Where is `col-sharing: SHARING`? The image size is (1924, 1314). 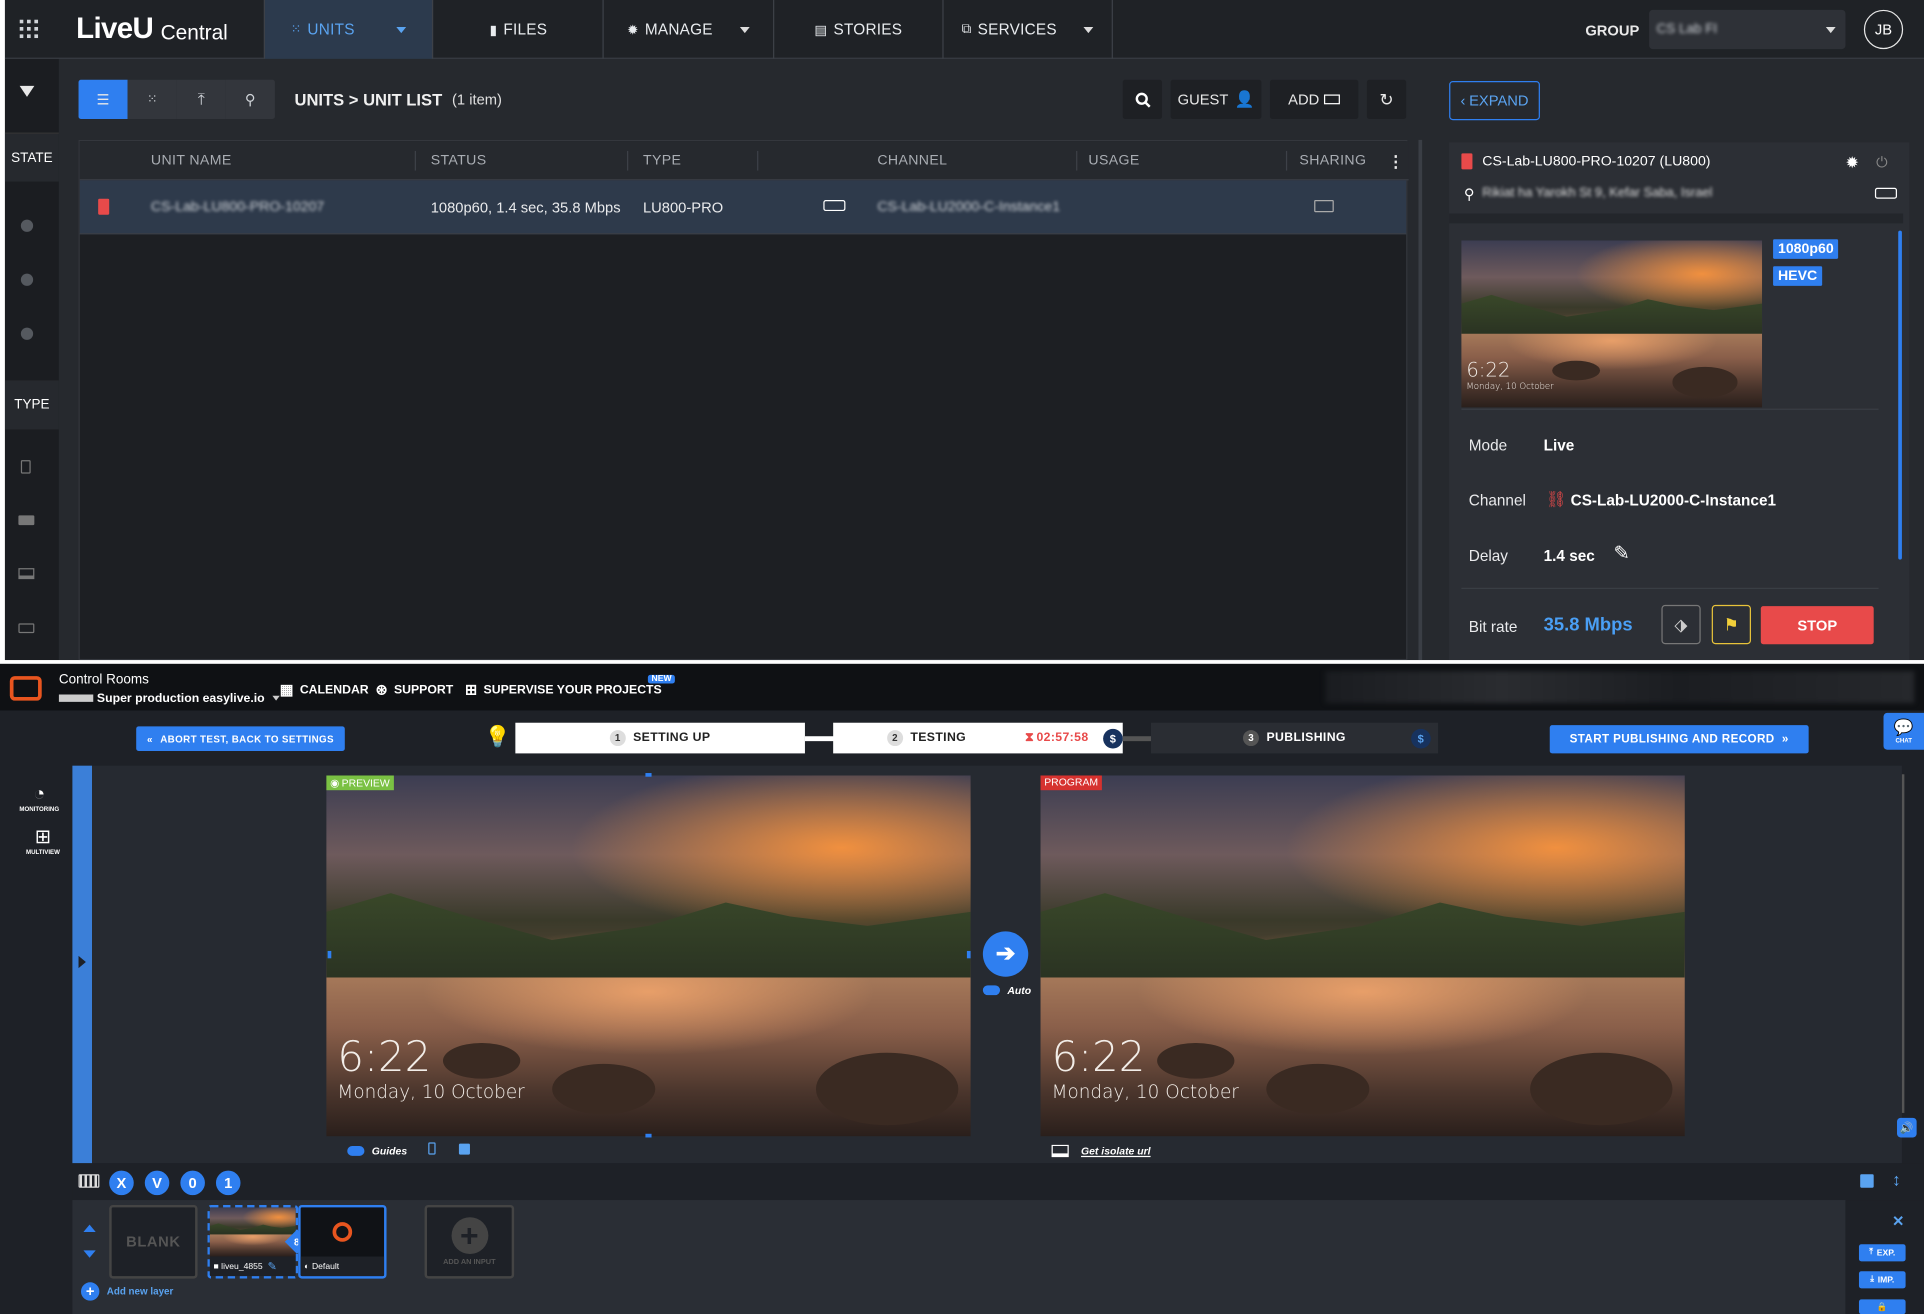 col-sharing: SHARING is located at coordinates (1332, 160).